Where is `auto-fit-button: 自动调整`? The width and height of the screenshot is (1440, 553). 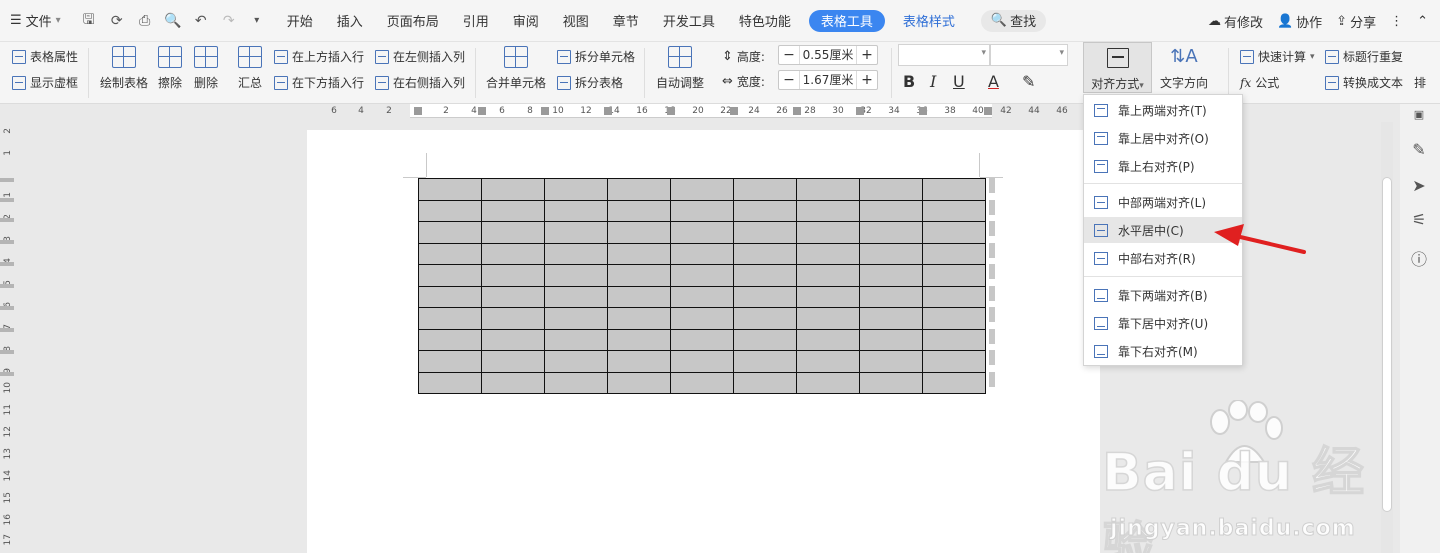 auto-fit-button: 自动调整 is located at coordinates (680, 68).